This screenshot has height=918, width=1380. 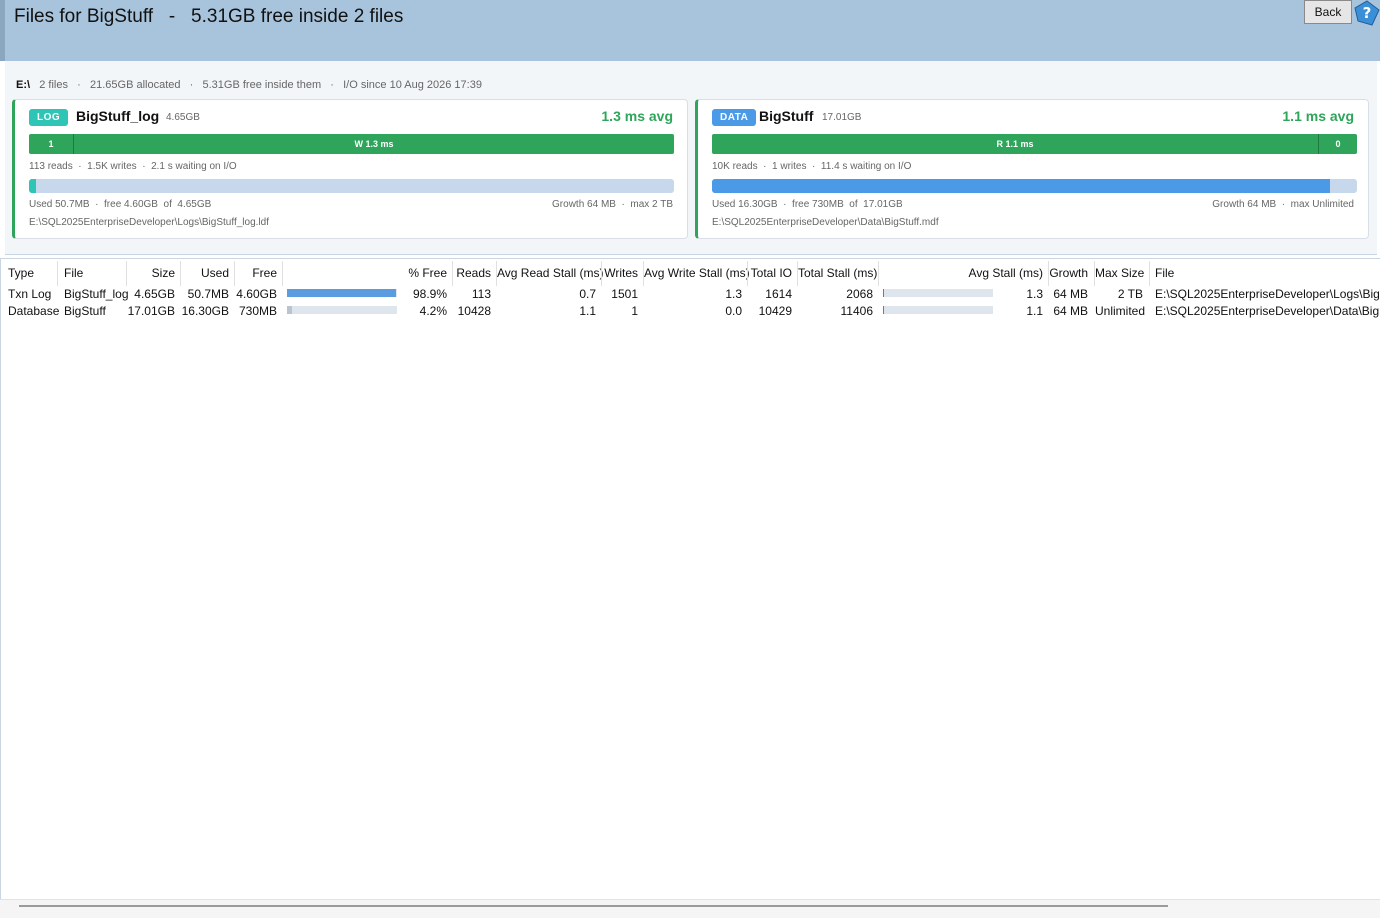 I want to click on col-header-reads: Reads, so click(x=472, y=273).